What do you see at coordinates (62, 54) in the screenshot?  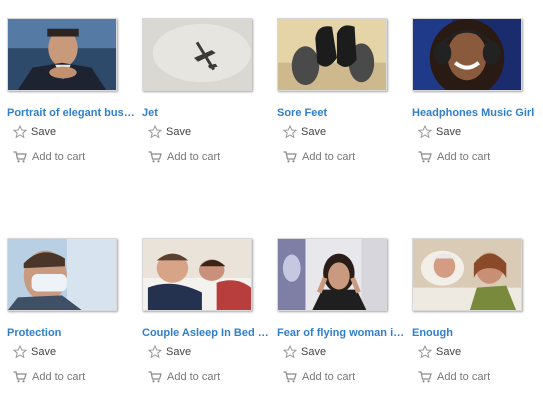 I see `thumbnail-businessman-portrait` at bounding box center [62, 54].